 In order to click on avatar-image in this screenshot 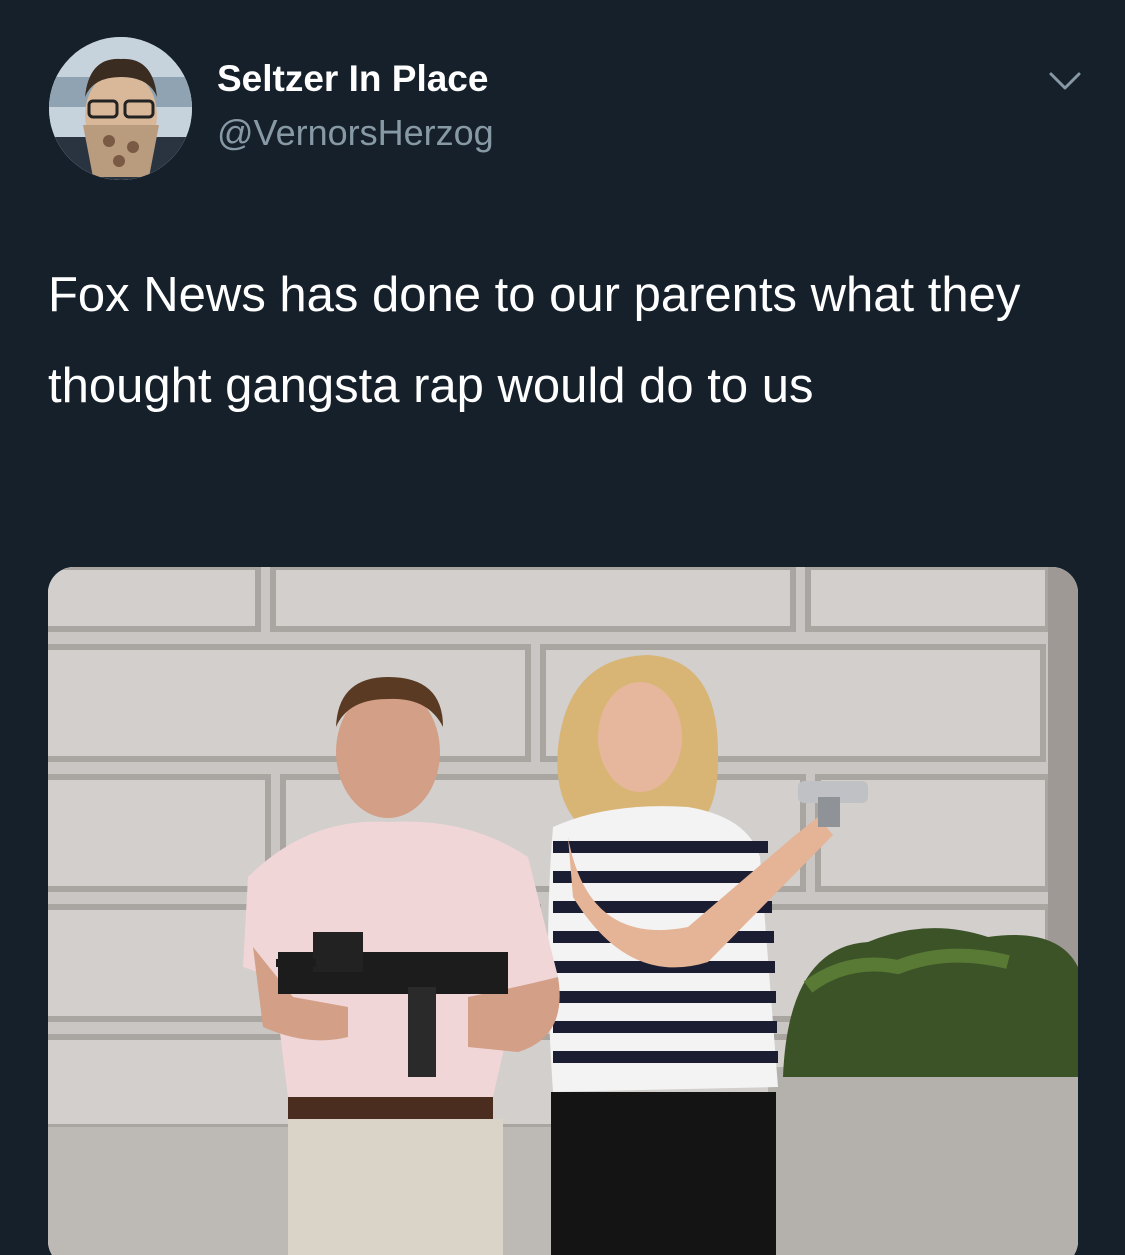, I will do `click(120, 108)`.